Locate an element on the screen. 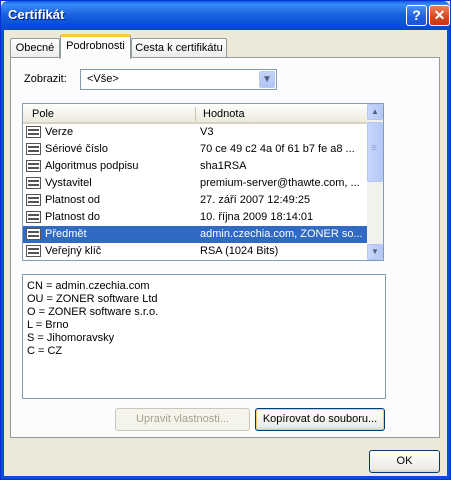 This screenshot has width=451, height=480. row-value: V3 is located at coordinates (207, 132).